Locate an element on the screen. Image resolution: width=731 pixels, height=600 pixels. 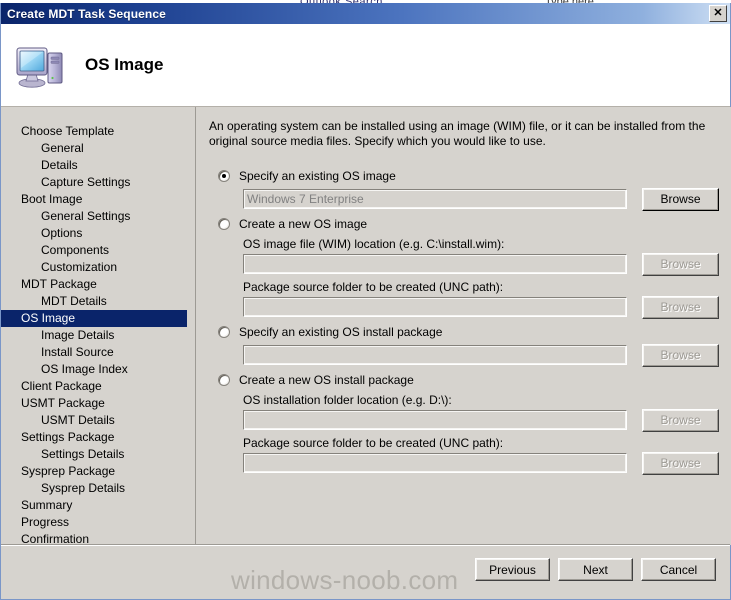
footer-button-group: Previous Next Cancel is located at coordinates (595, 569).